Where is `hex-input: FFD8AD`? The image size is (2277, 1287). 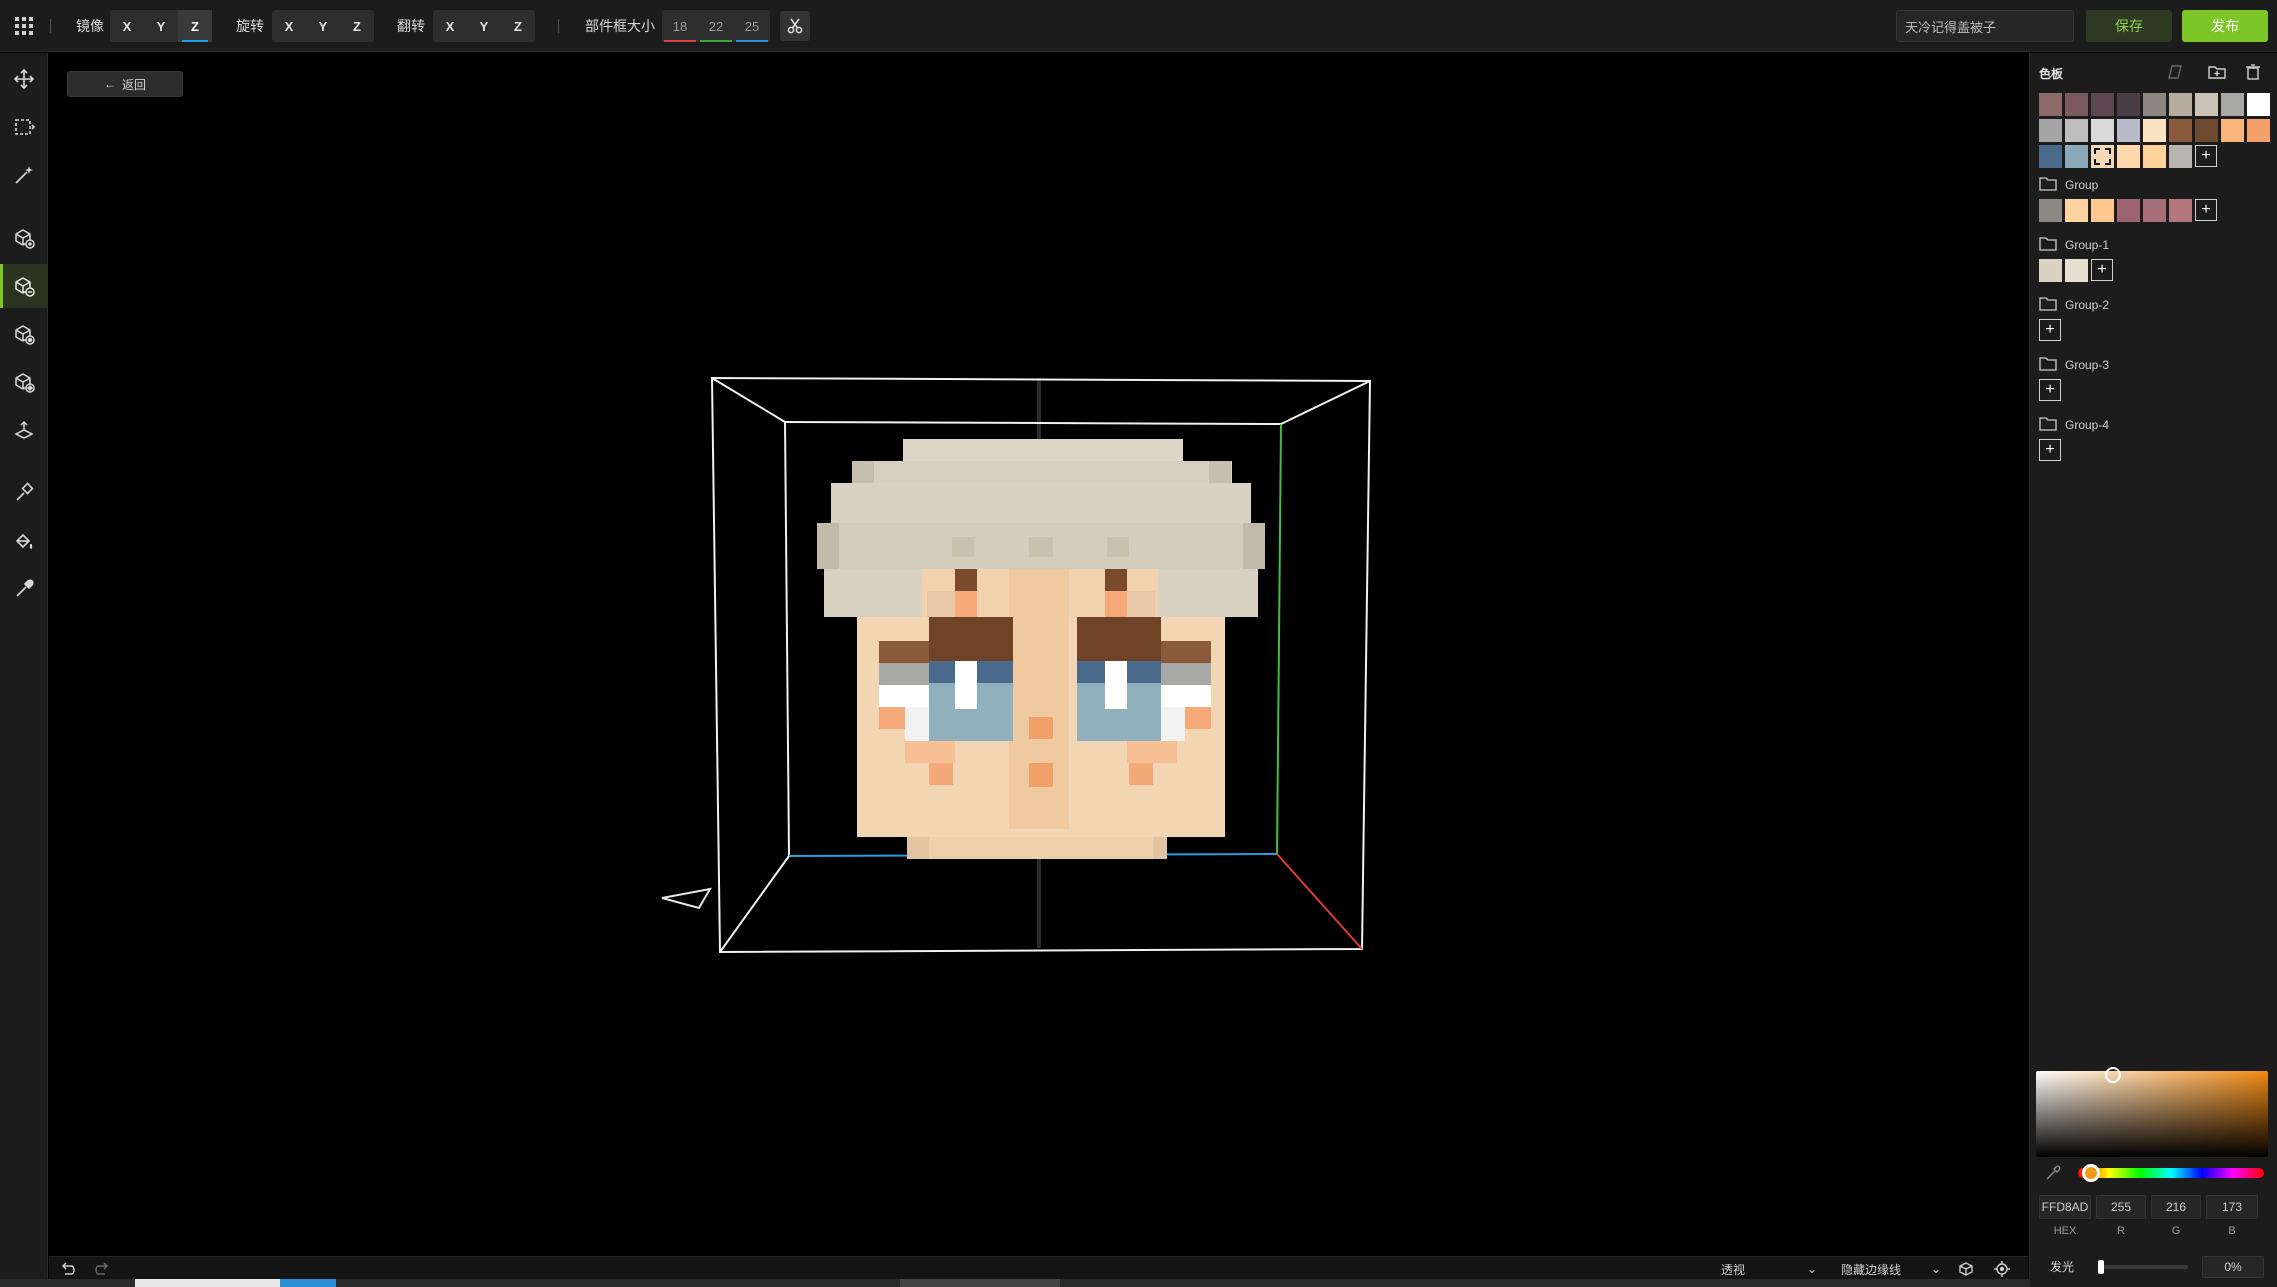 hex-input: FFD8AD is located at coordinates (2065, 1207).